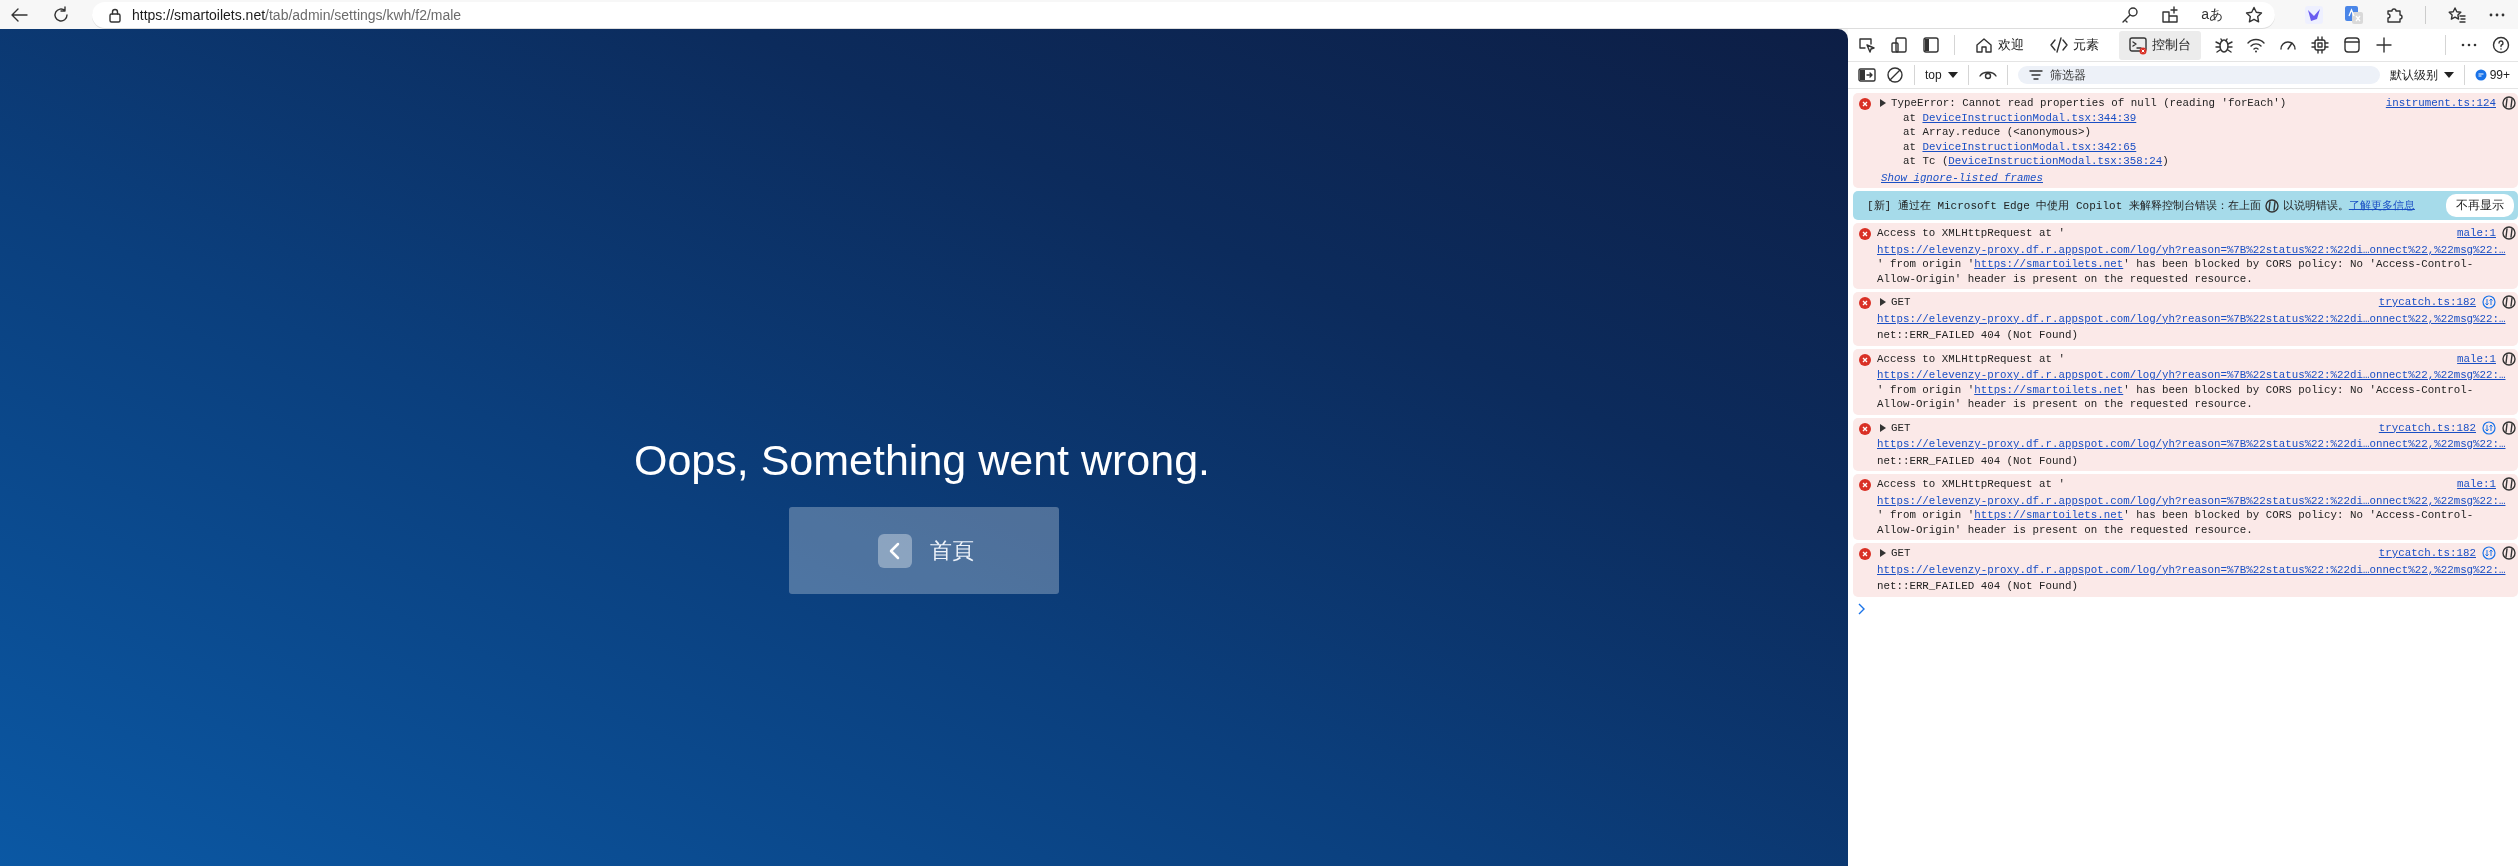  Describe the element at coordinates (1962, 177) in the screenshot. I see `ignore-listed-link: Show ignore-listed frames` at that location.